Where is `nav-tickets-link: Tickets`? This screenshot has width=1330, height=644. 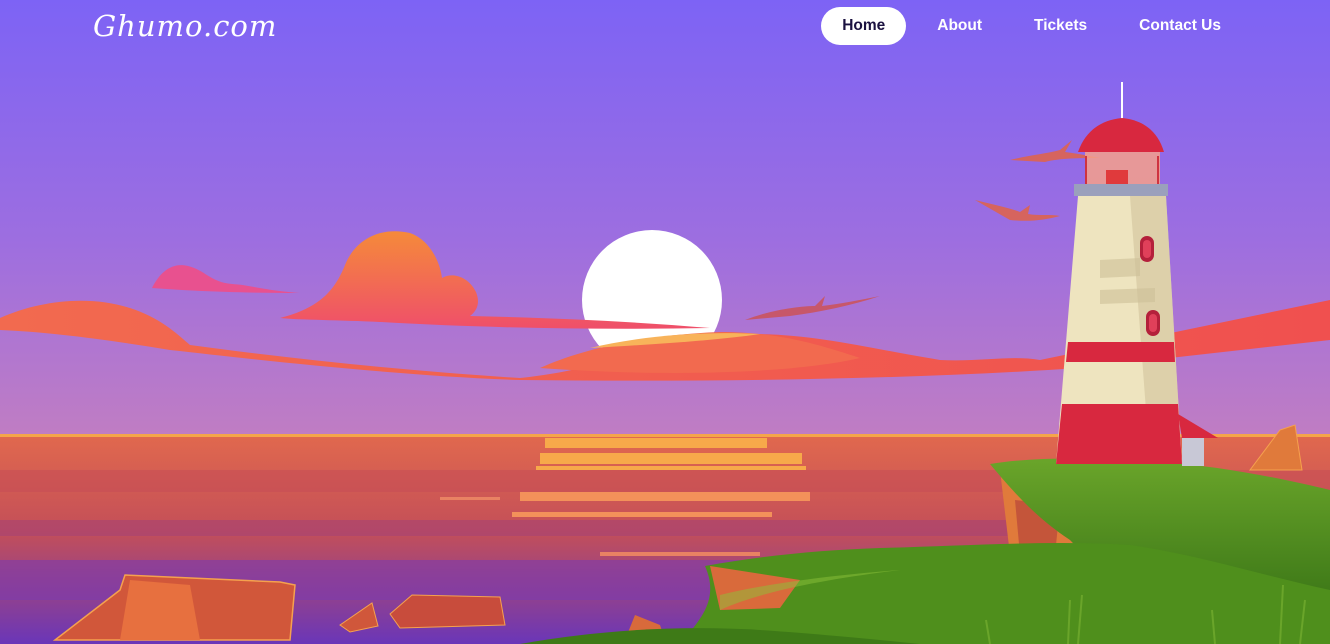 nav-tickets-link: Tickets is located at coordinates (1060, 26).